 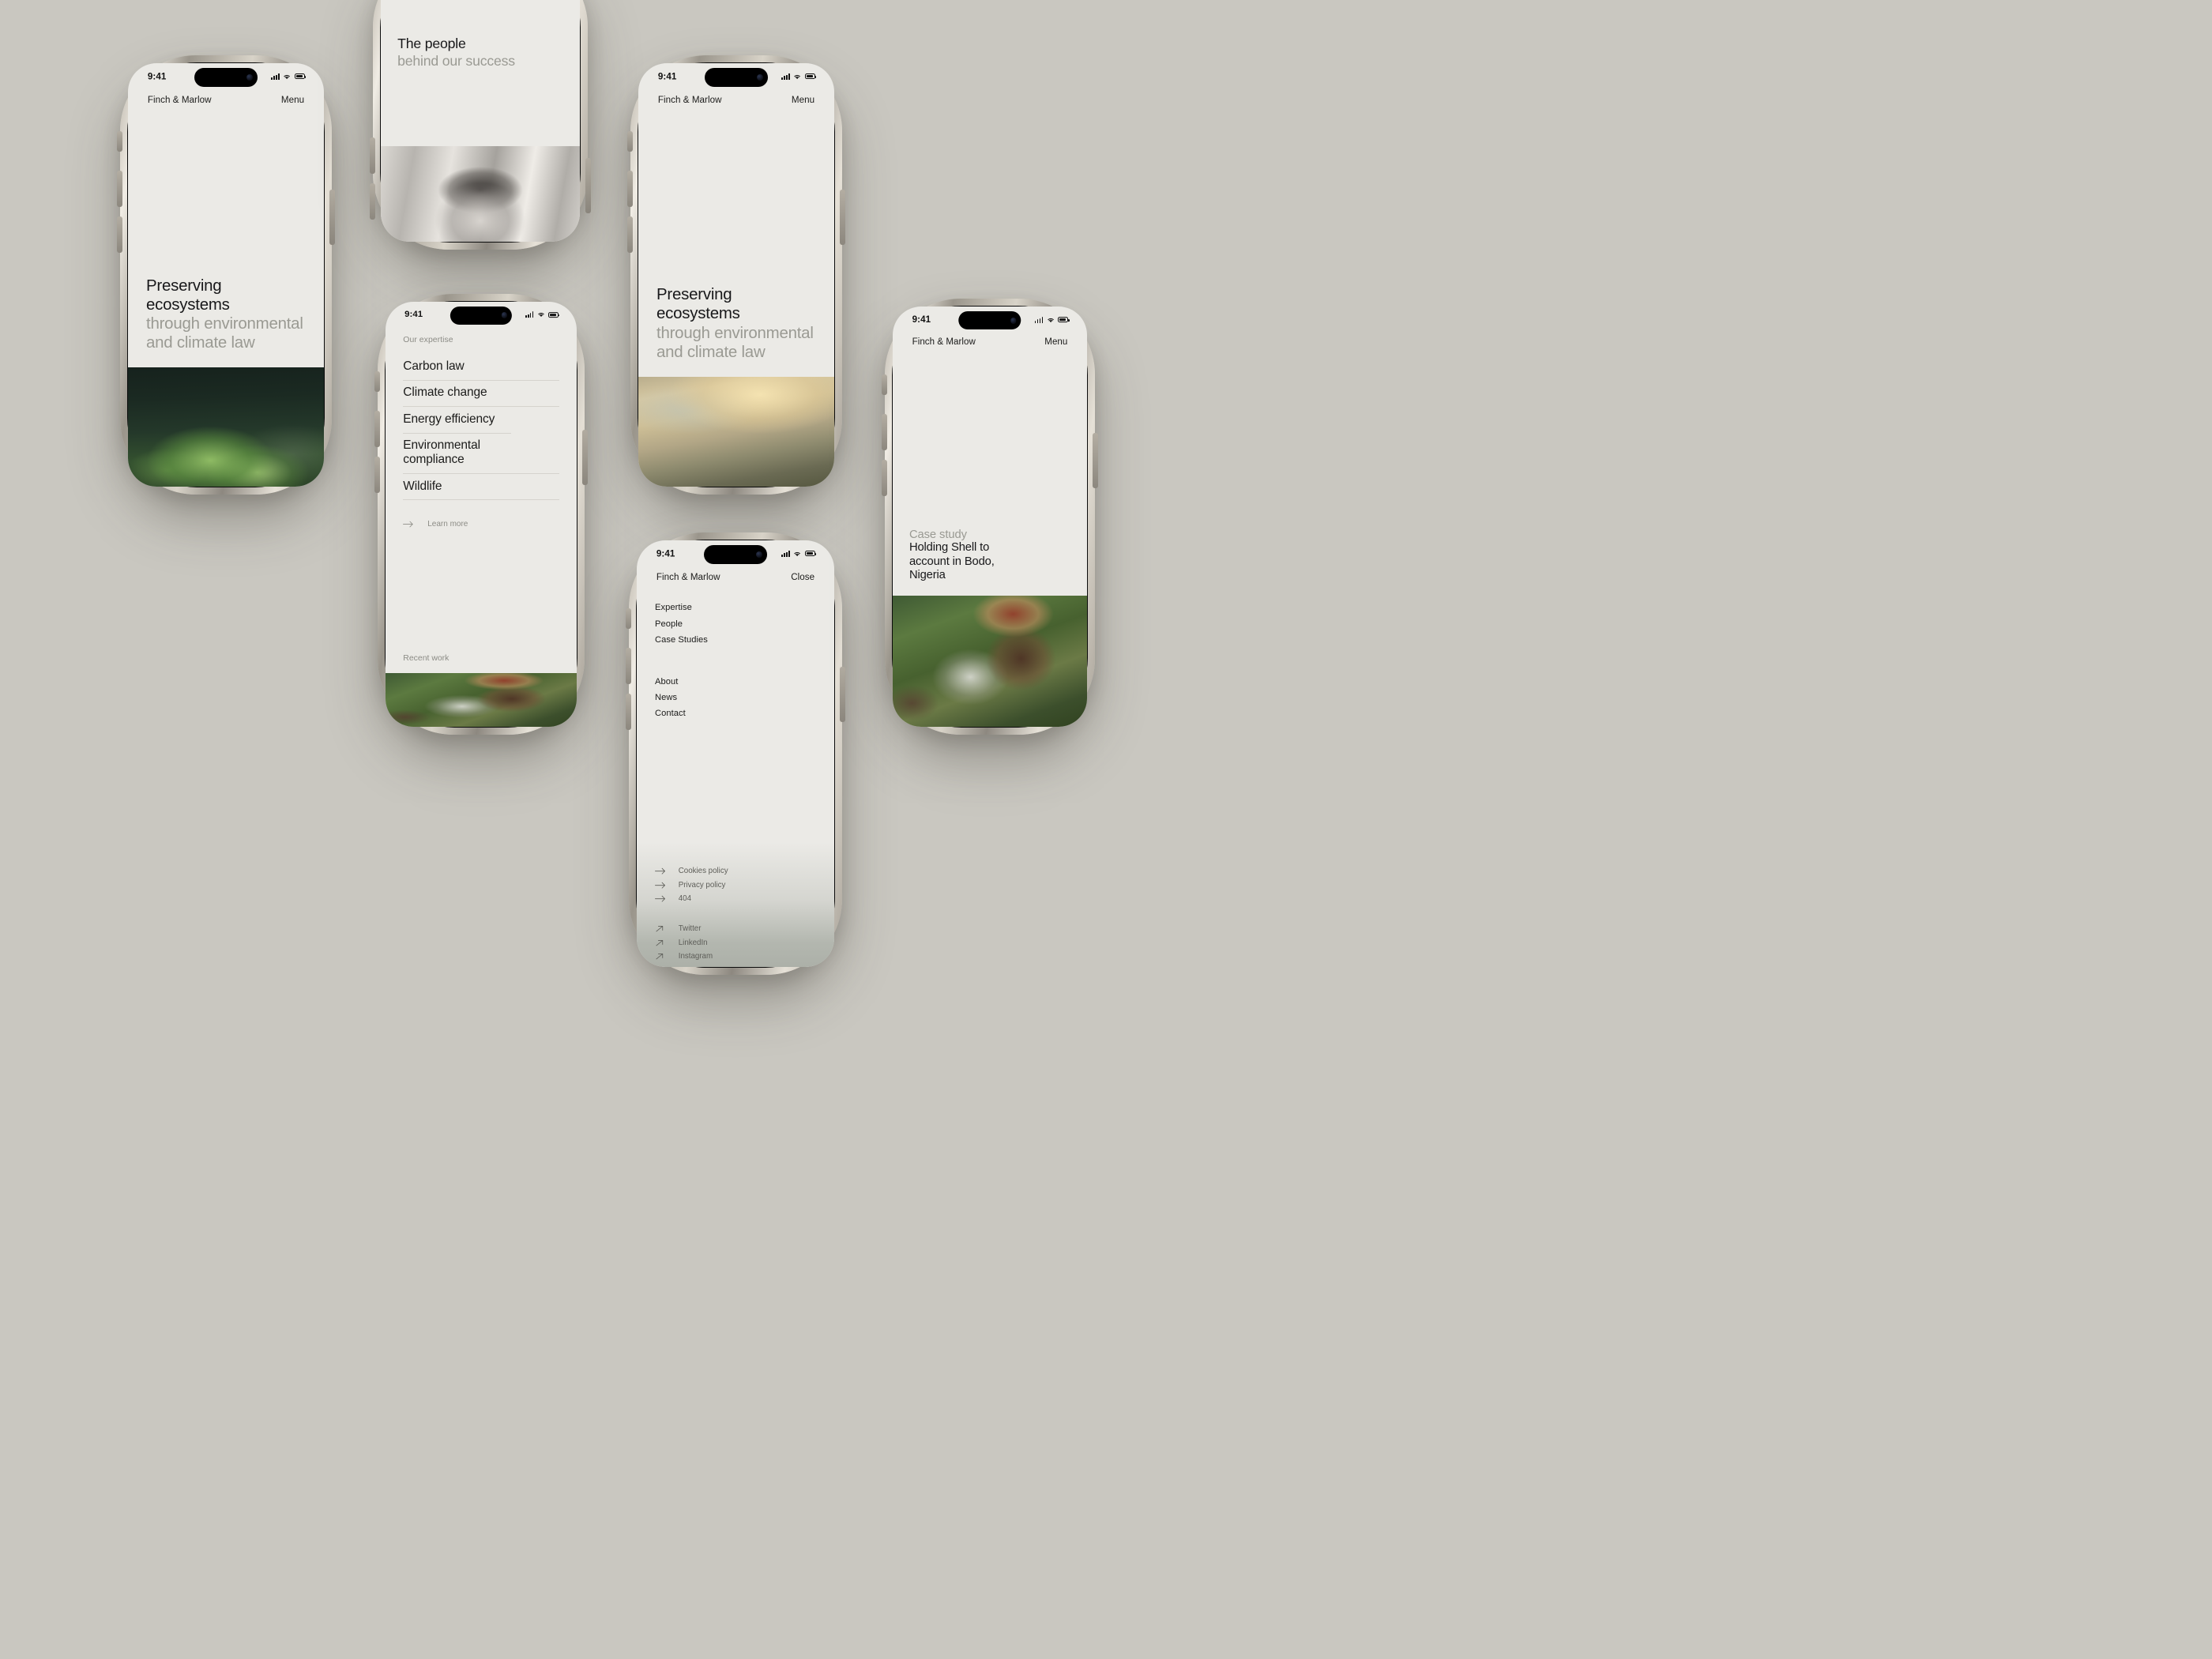 I want to click on phone-people: The people behind our success, so click(x=481, y=125).